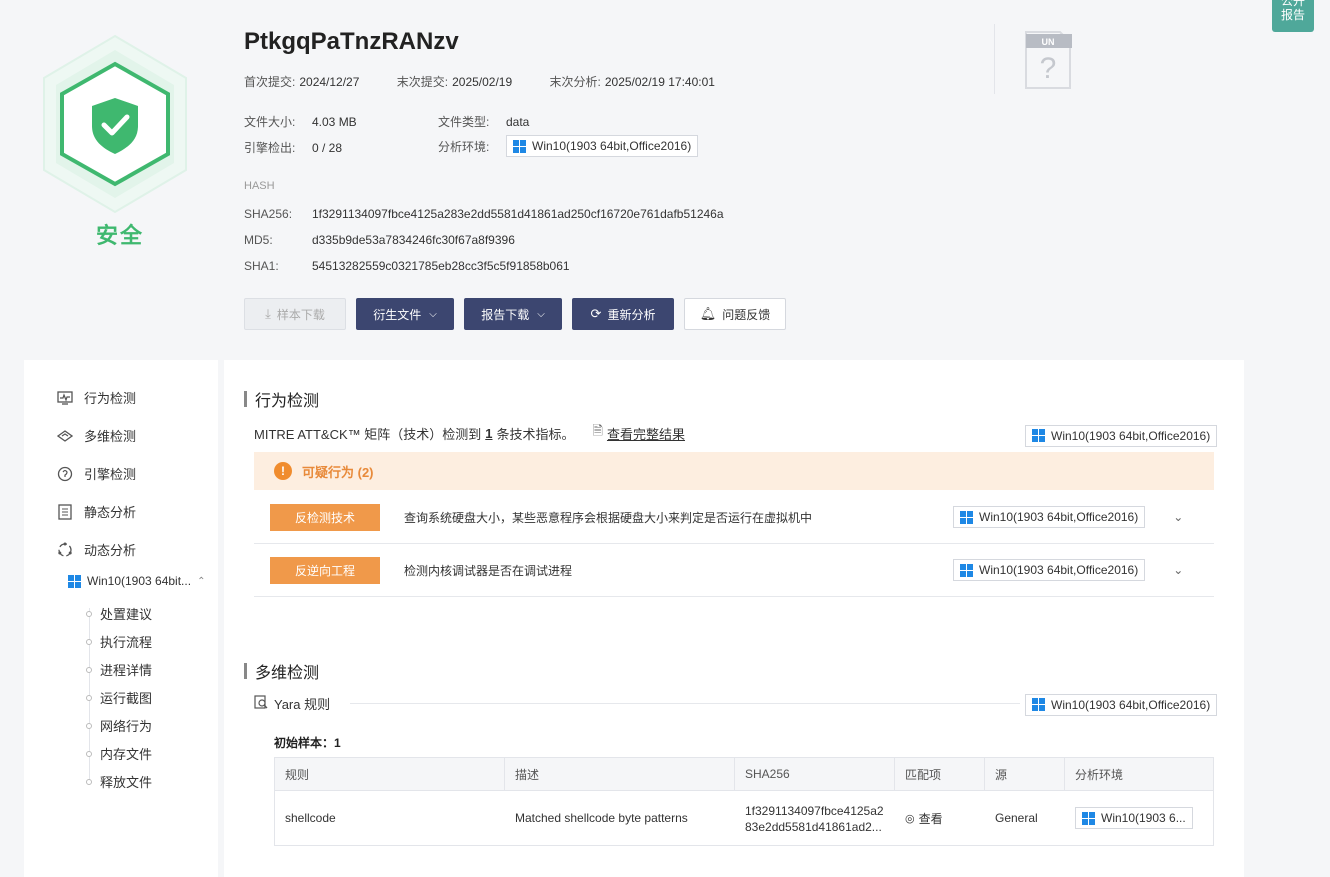  What do you see at coordinates (126, 754) in the screenshot?
I see `sub-item-label: 内存文件` at bounding box center [126, 754].